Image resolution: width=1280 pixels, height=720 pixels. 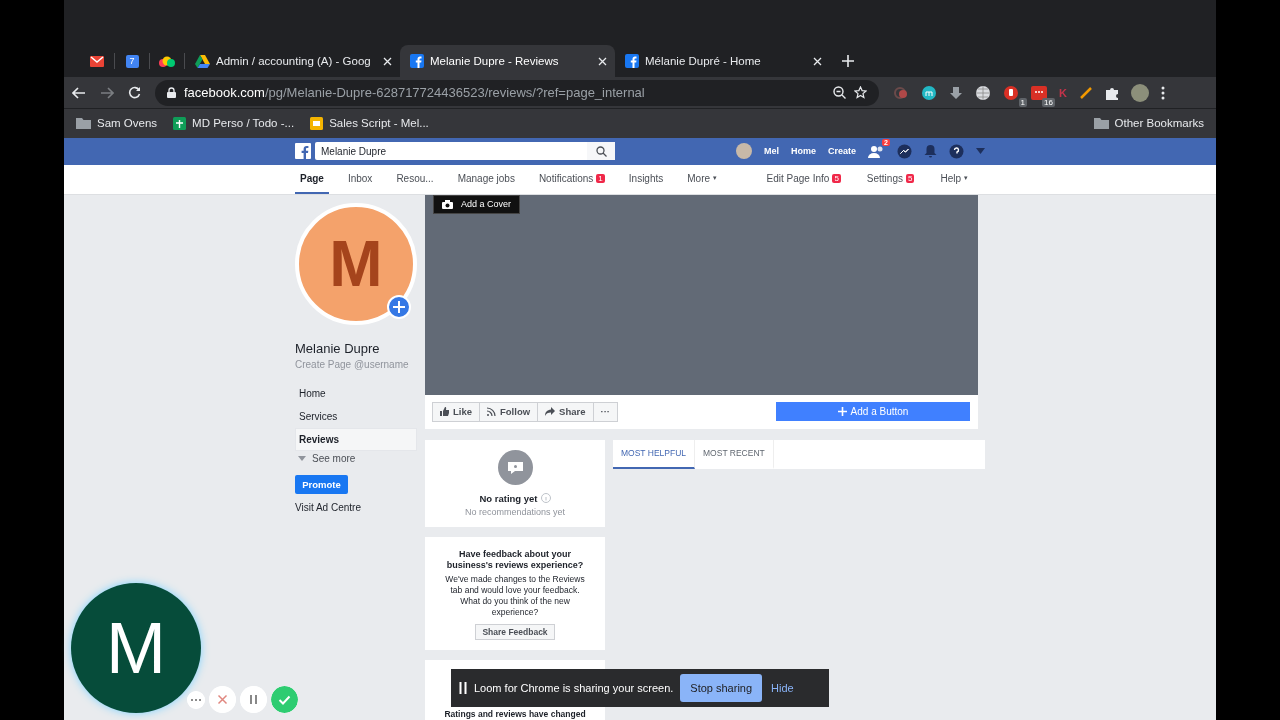 I want to click on rating-subtitle: No recommendations yet, so click(x=514, y=512).